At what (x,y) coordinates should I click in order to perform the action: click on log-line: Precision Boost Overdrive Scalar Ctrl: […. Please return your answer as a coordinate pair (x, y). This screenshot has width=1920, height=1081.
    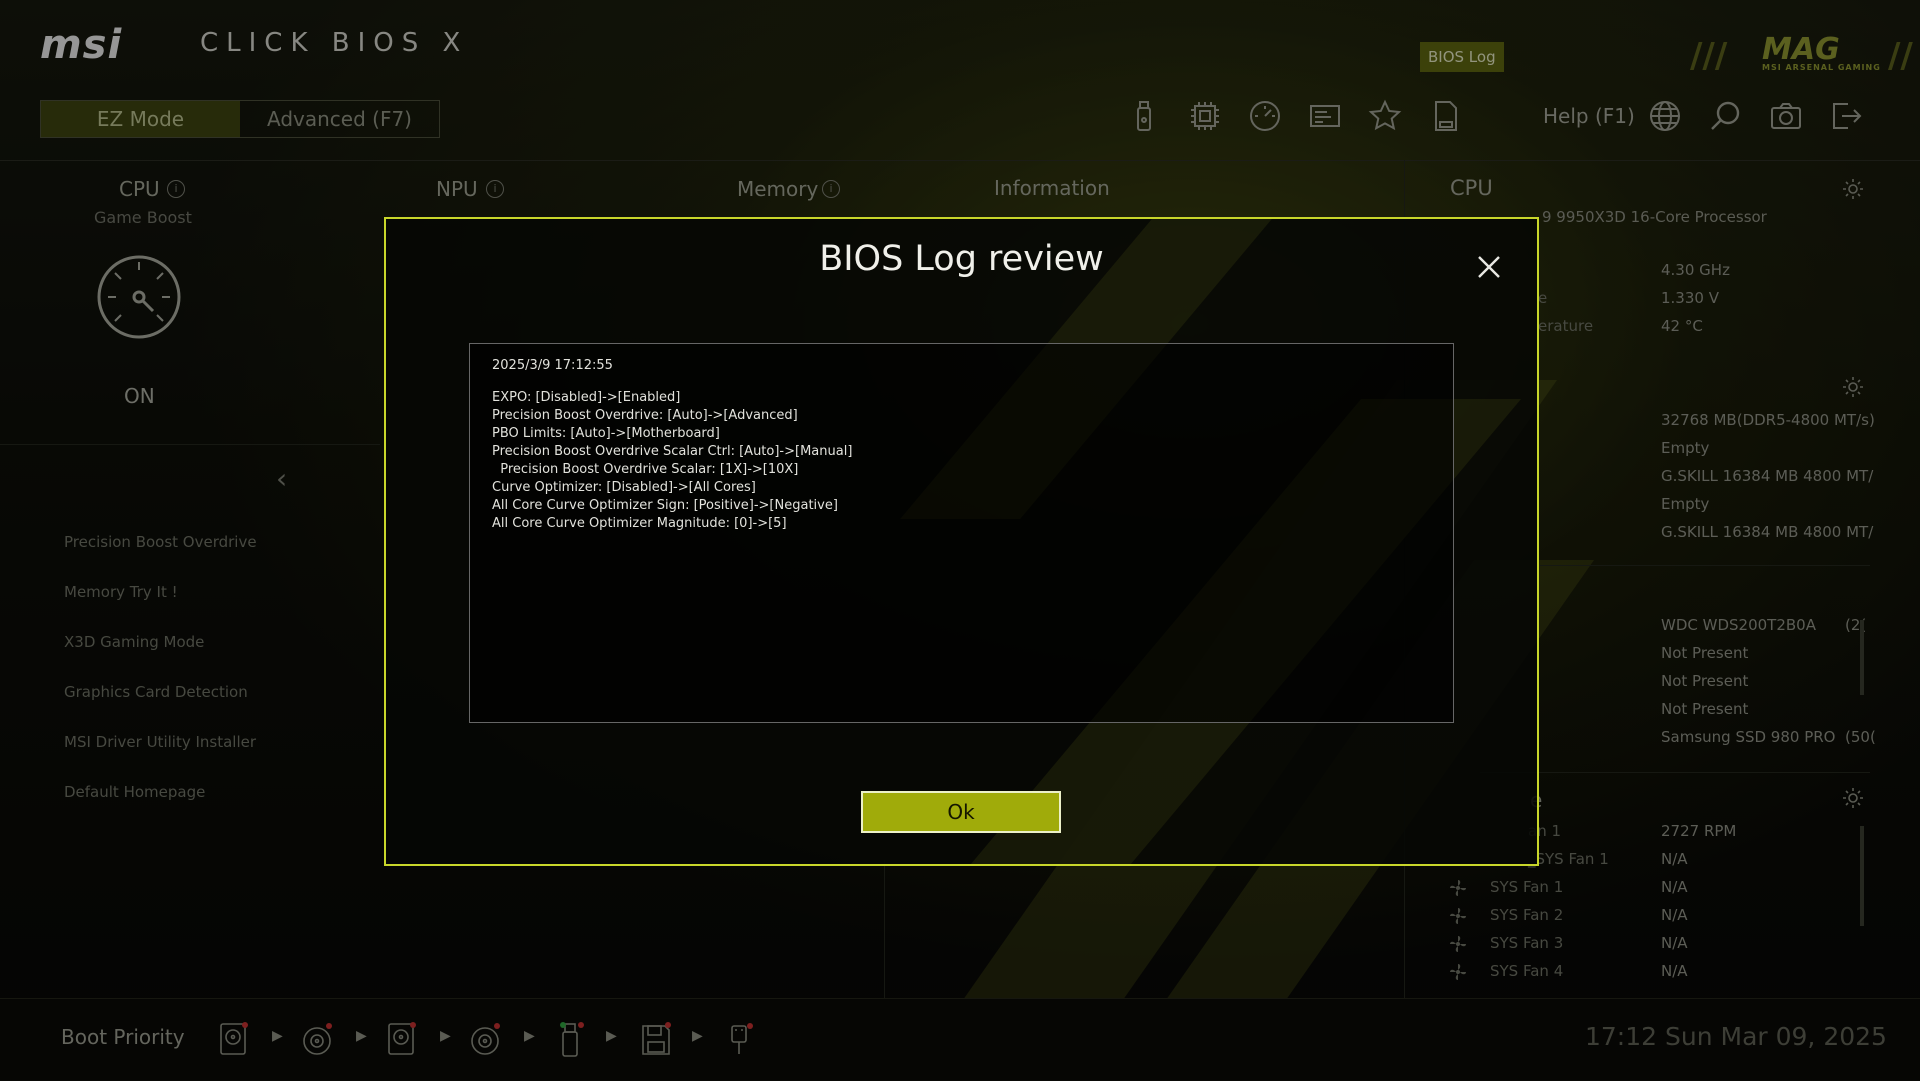
    Looking at the image, I should click on (672, 451).